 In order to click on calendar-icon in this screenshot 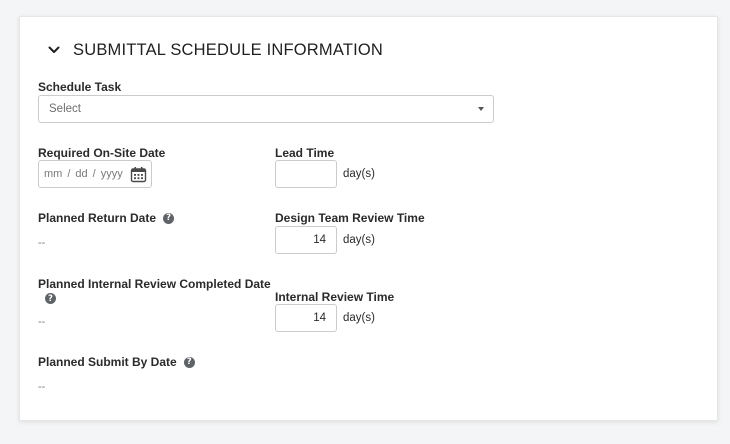, I will do `click(138, 174)`.